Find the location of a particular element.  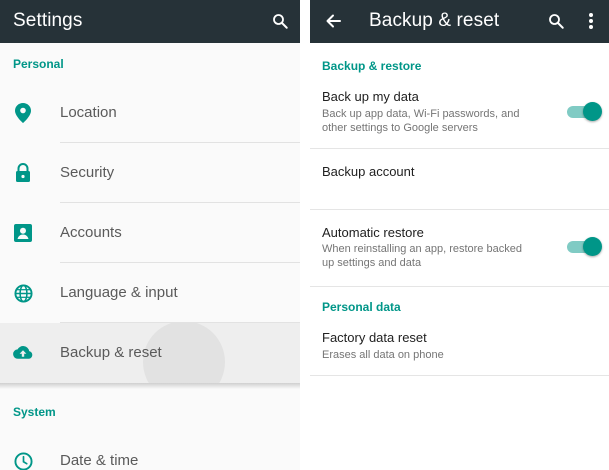

more-vert-icon is located at coordinates (591, 21).